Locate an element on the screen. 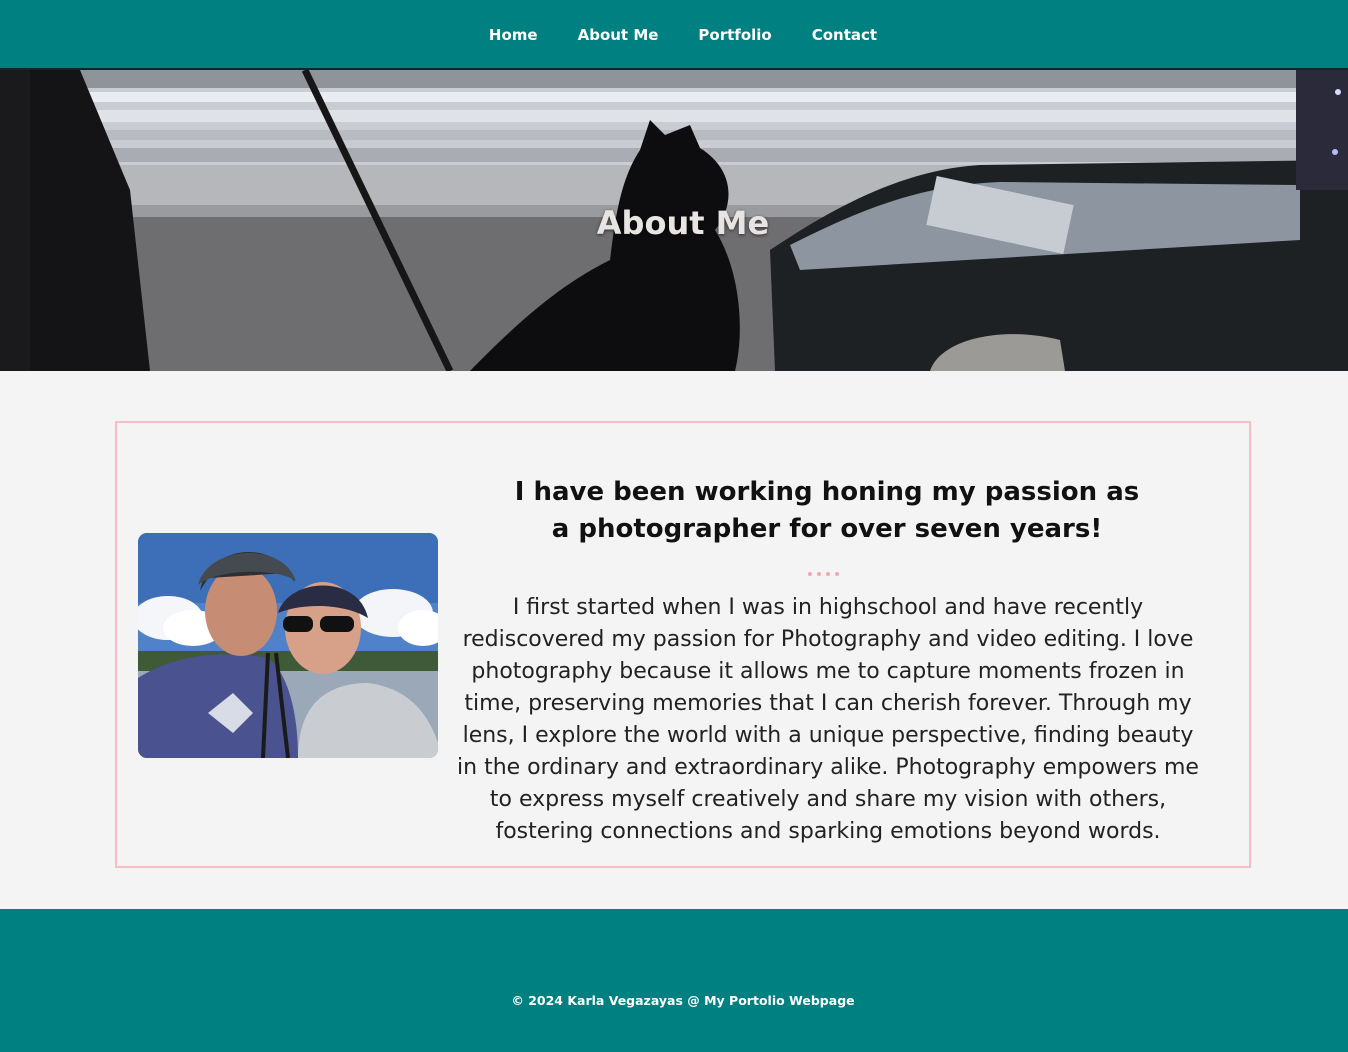 This screenshot has height=1052, width=1348. profile-photo is located at coordinates (288, 645).